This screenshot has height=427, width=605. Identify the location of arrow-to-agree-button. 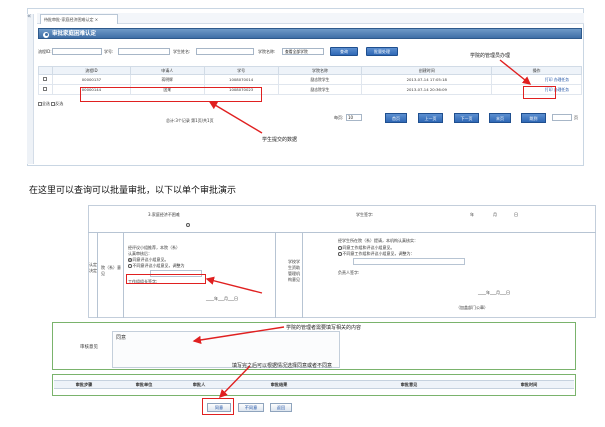
(235, 382).